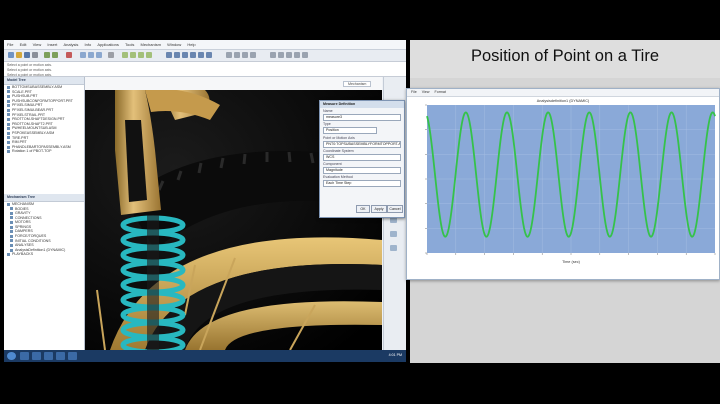 The height and width of the screenshot is (404, 720). Describe the element at coordinates (23, 254) in the screenshot. I see `tree-node-label: PLAYBACKS` at that location.